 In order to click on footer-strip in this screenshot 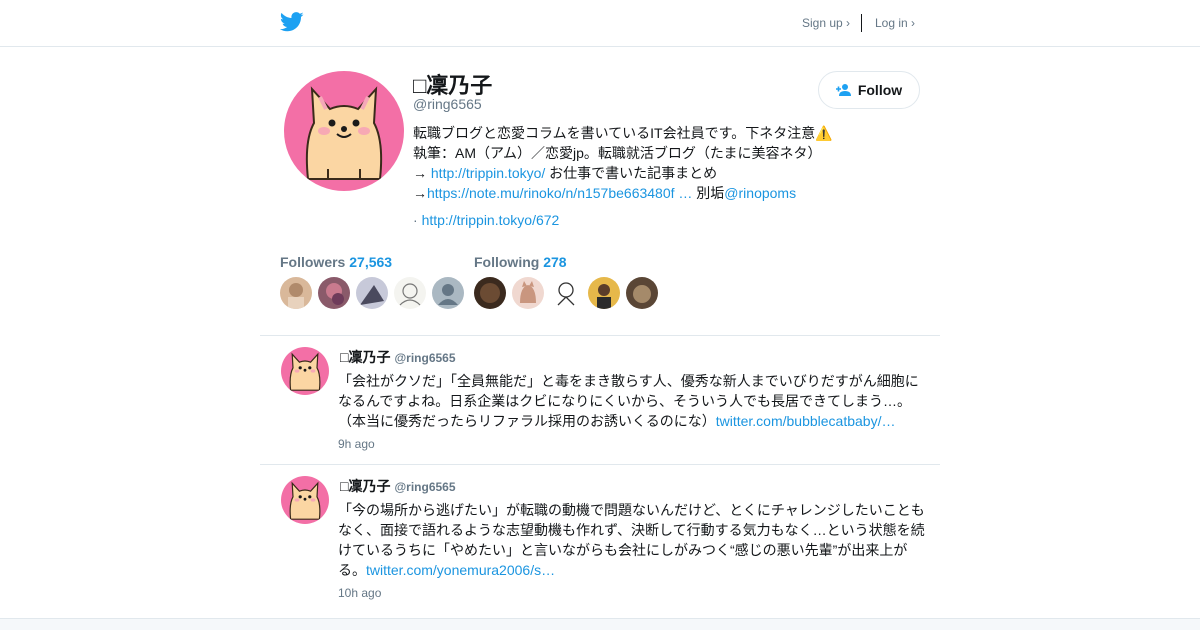, I will do `click(600, 624)`.